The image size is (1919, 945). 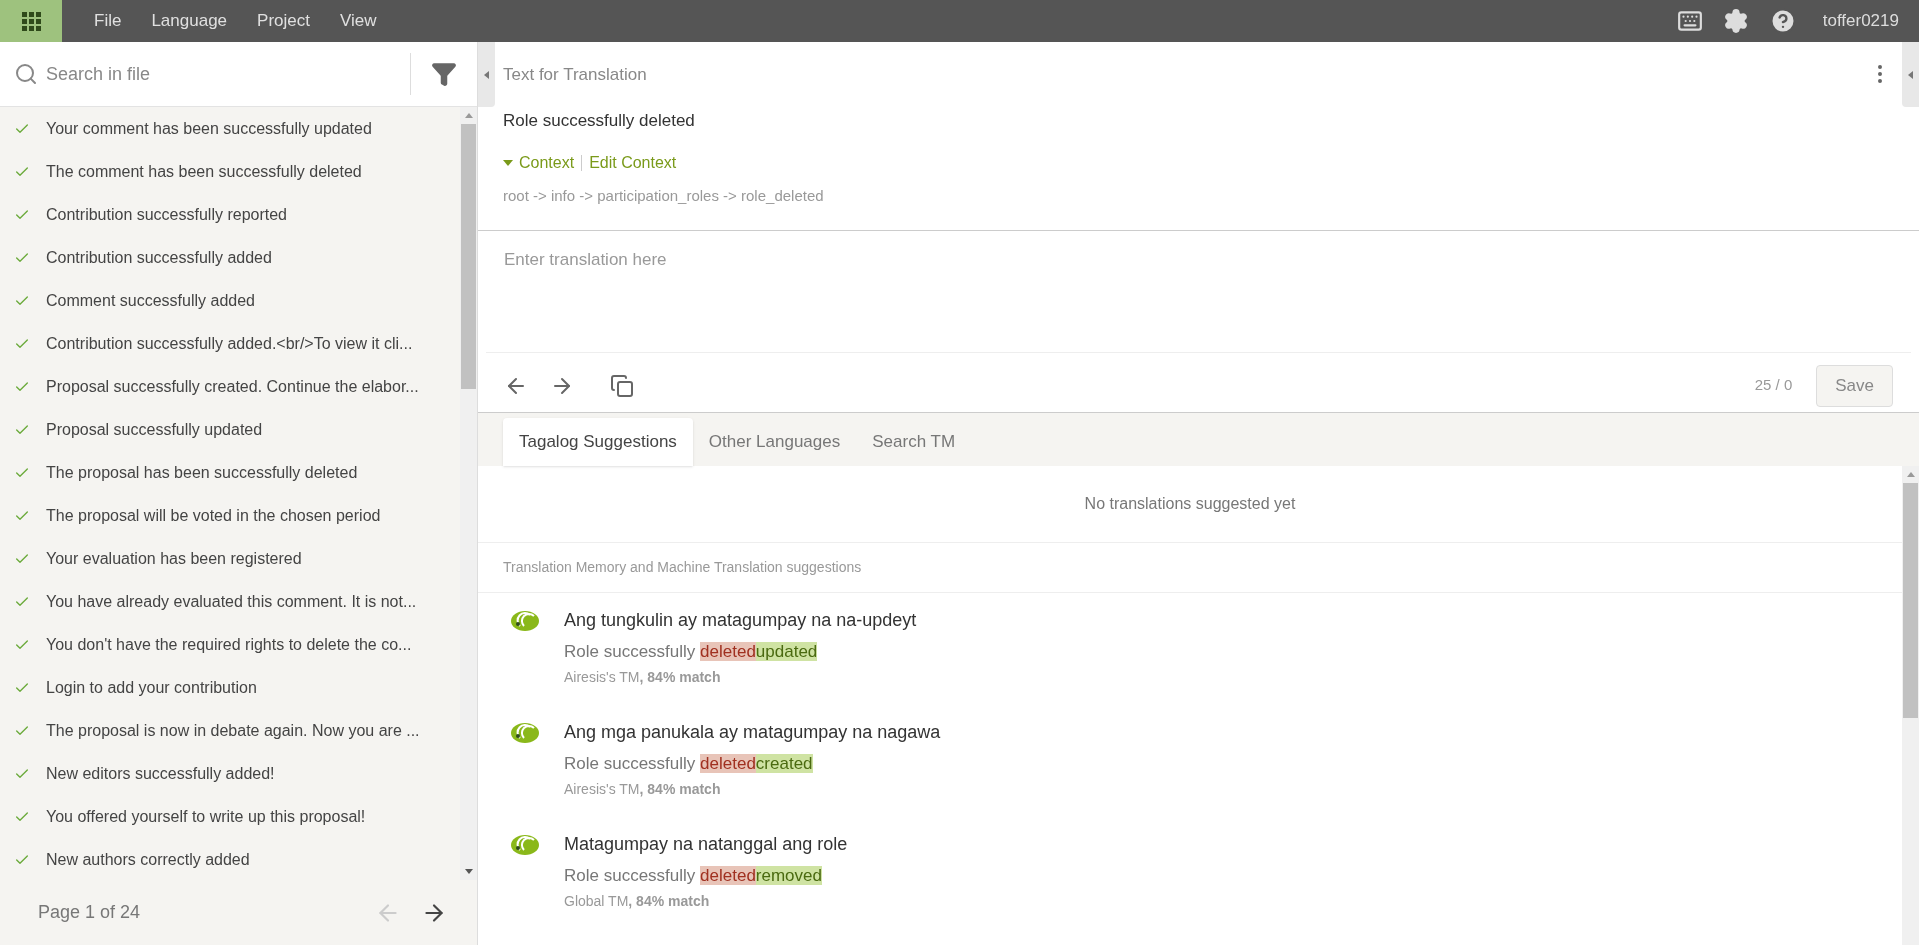 What do you see at coordinates (1198, 291) in the screenshot?
I see `translation-field: Enter translation here` at bounding box center [1198, 291].